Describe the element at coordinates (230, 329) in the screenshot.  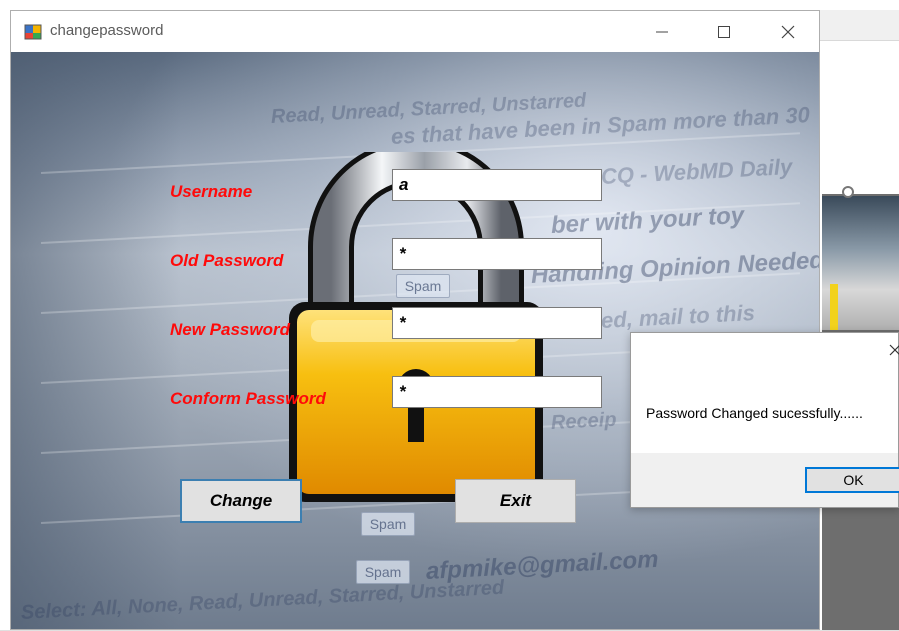
I see `new-password-label: New Password` at that location.